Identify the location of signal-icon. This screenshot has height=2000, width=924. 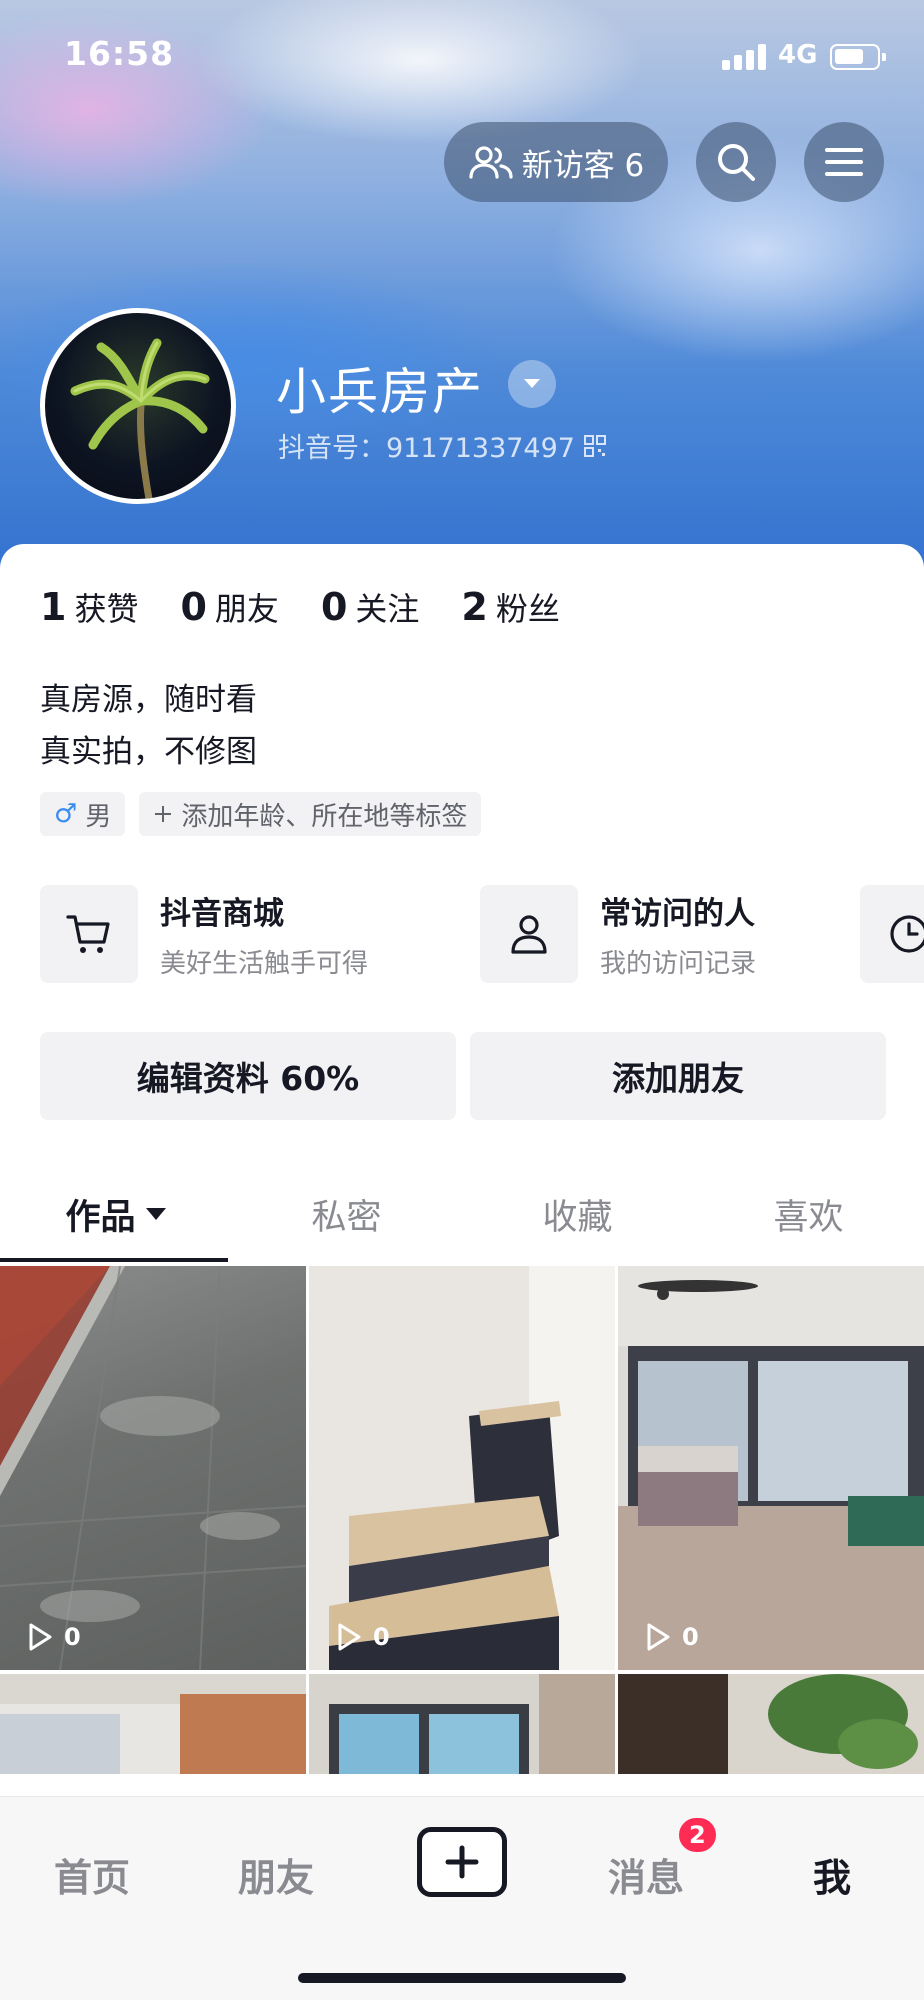
(744, 57).